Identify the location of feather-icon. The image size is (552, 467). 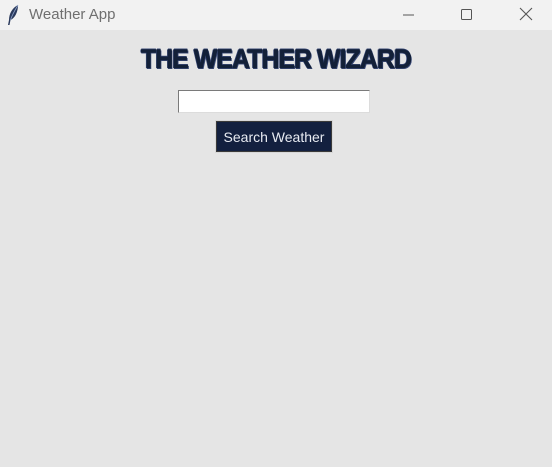
(13, 15).